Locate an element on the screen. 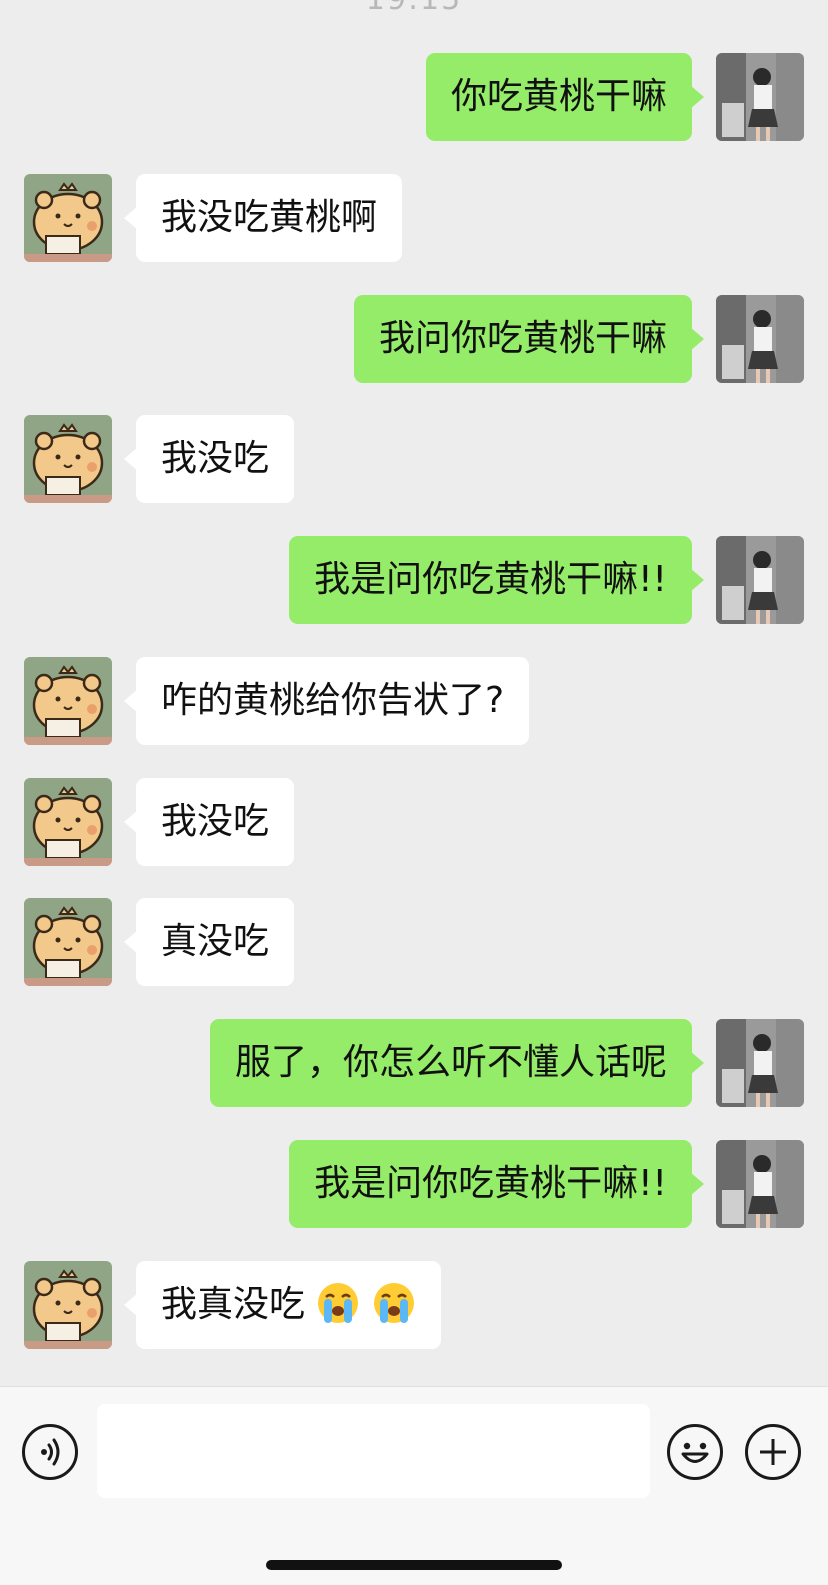  input-bar is located at coordinates (414, 1485).